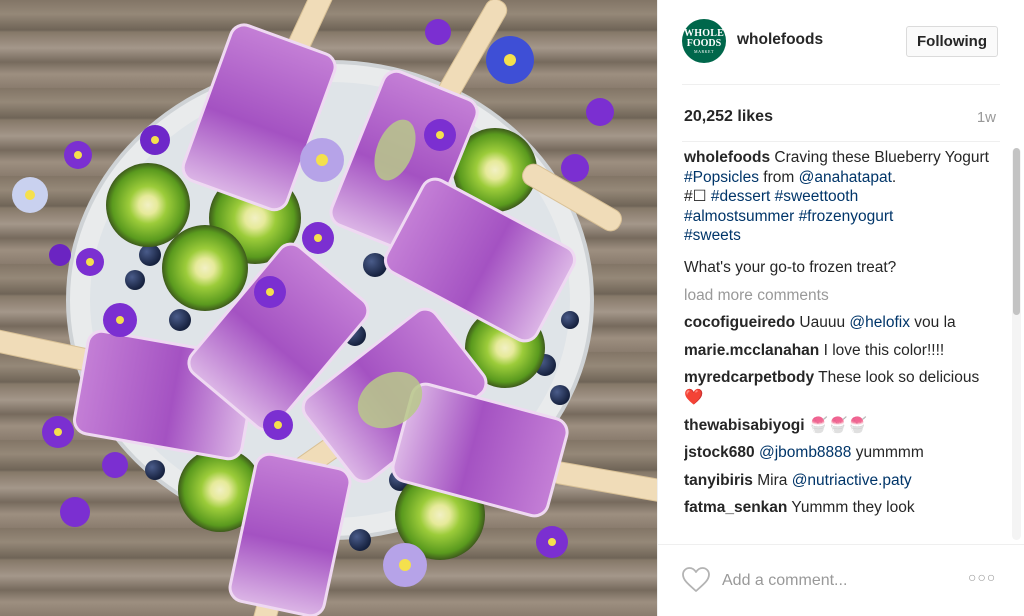 This screenshot has width=1024, height=616. I want to click on post-username: wholefoods, so click(780, 40).